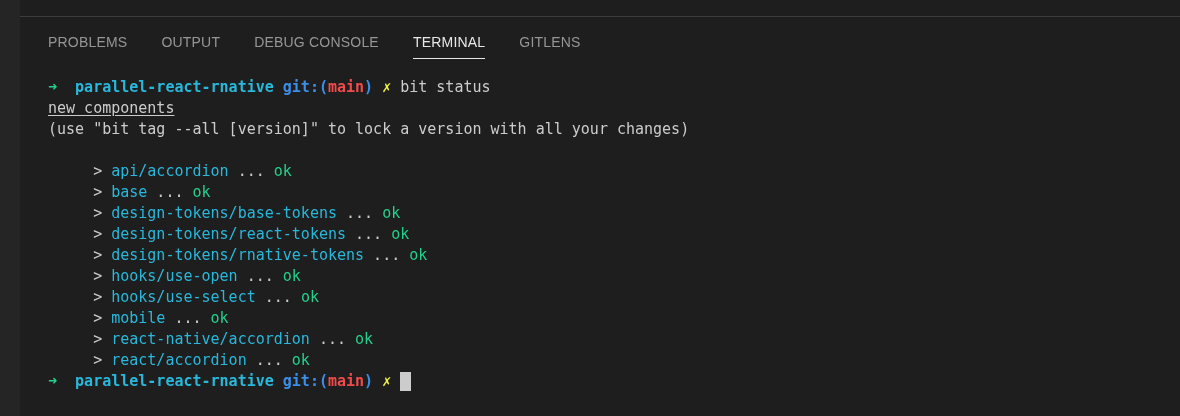 Image resolution: width=1180 pixels, height=416 pixels. Describe the element at coordinates (220, 381) in the screenshot. I see `prompt-line: ➜ parallel-react-rnative git:(main) ✗` at that location.